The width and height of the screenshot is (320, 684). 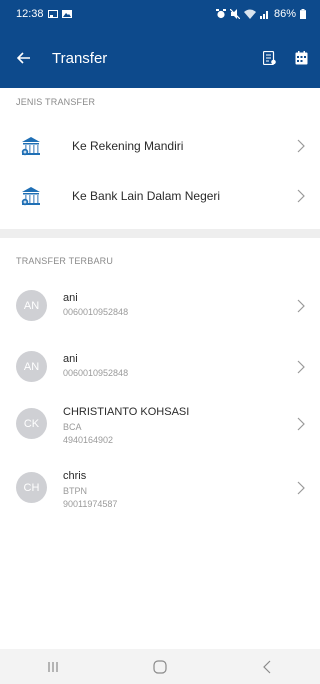 What do you see at coordinates (126, 412) in the screenshot?
I see `contact-name: CHRISTIANTO KOHSASI` at bounding box center [126, 412].